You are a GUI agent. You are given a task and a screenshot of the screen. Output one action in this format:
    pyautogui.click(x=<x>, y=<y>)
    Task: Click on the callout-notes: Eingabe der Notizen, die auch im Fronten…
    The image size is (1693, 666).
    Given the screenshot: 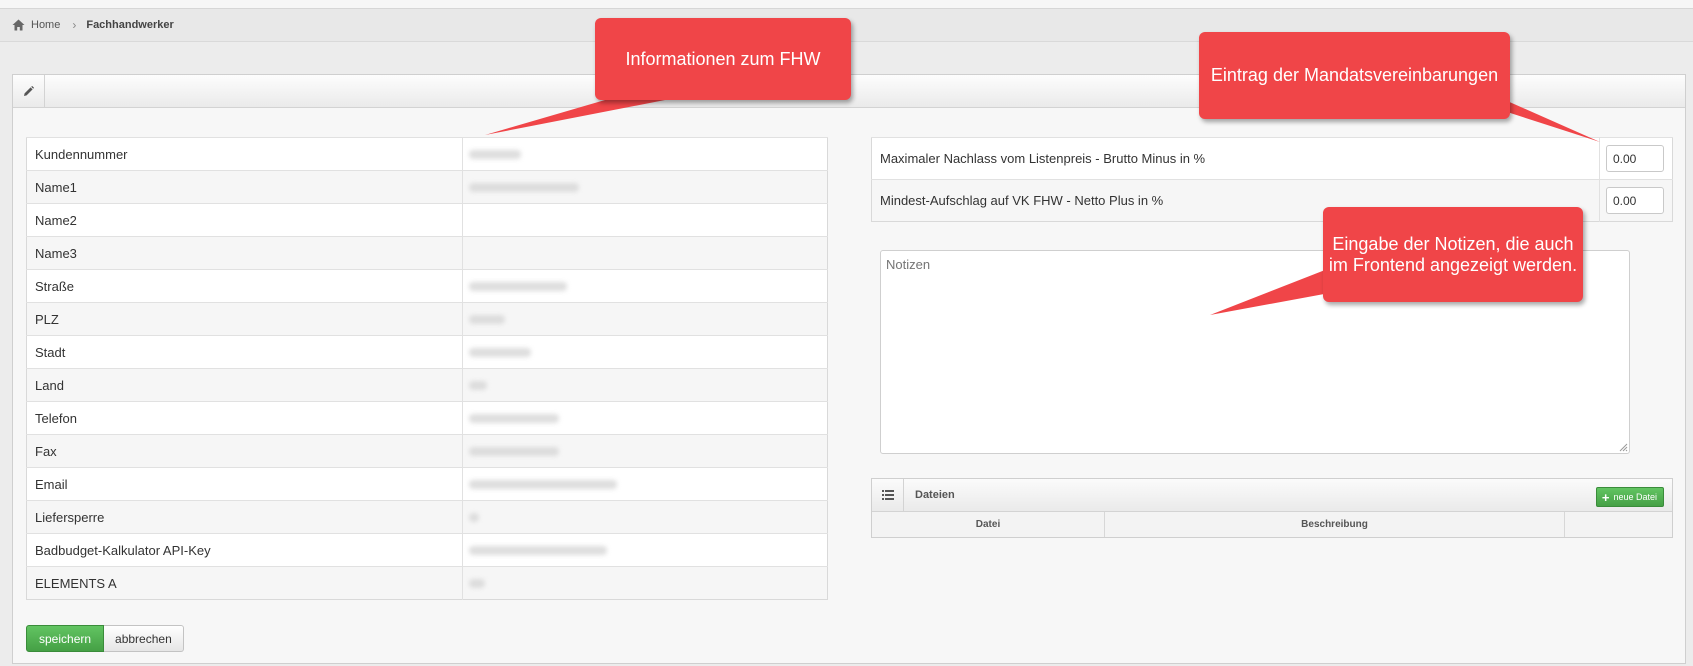 What is the action you would take?
    pyautogui.click(x=1453, y=254)
    